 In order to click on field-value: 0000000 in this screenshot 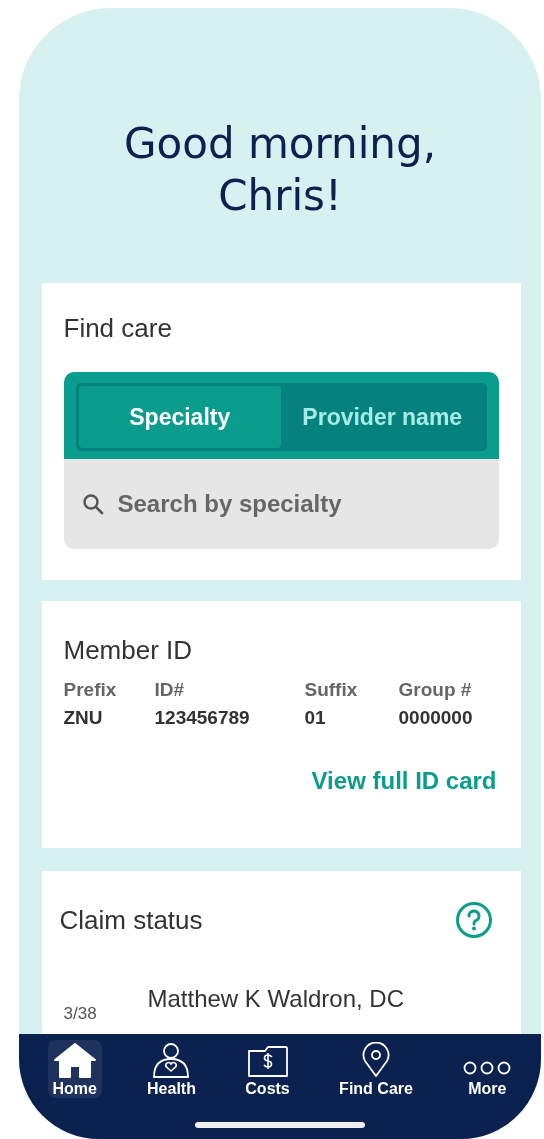, I will do `click(435, 718)`.